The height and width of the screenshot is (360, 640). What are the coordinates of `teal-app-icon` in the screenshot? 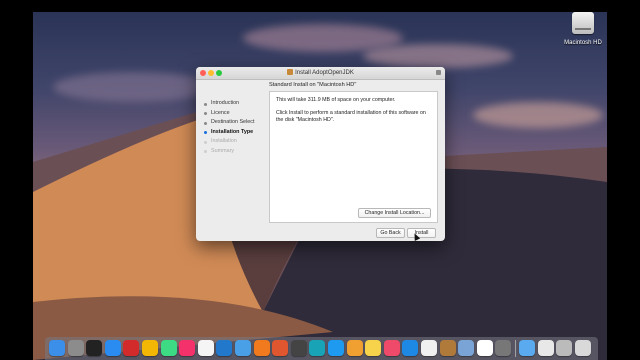 It's located at (317, 348).